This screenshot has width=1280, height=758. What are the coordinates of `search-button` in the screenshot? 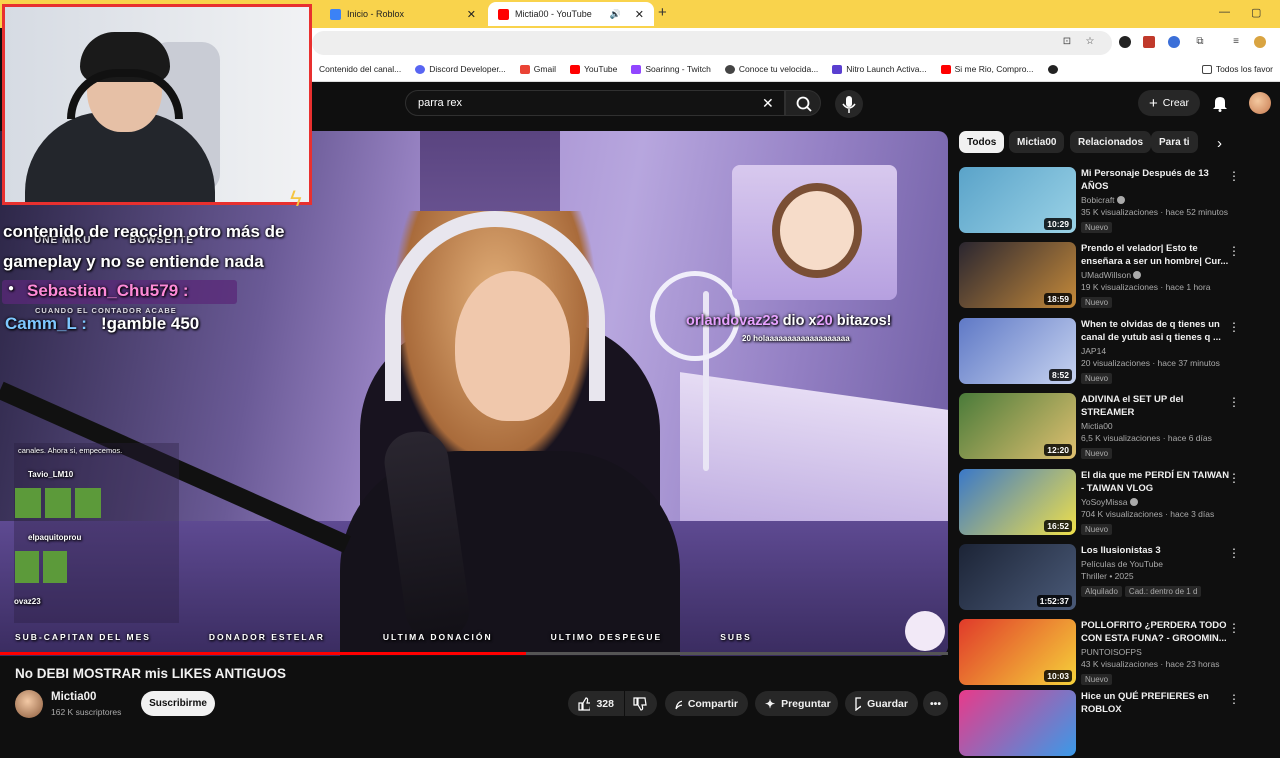 It's located at (803, 103).